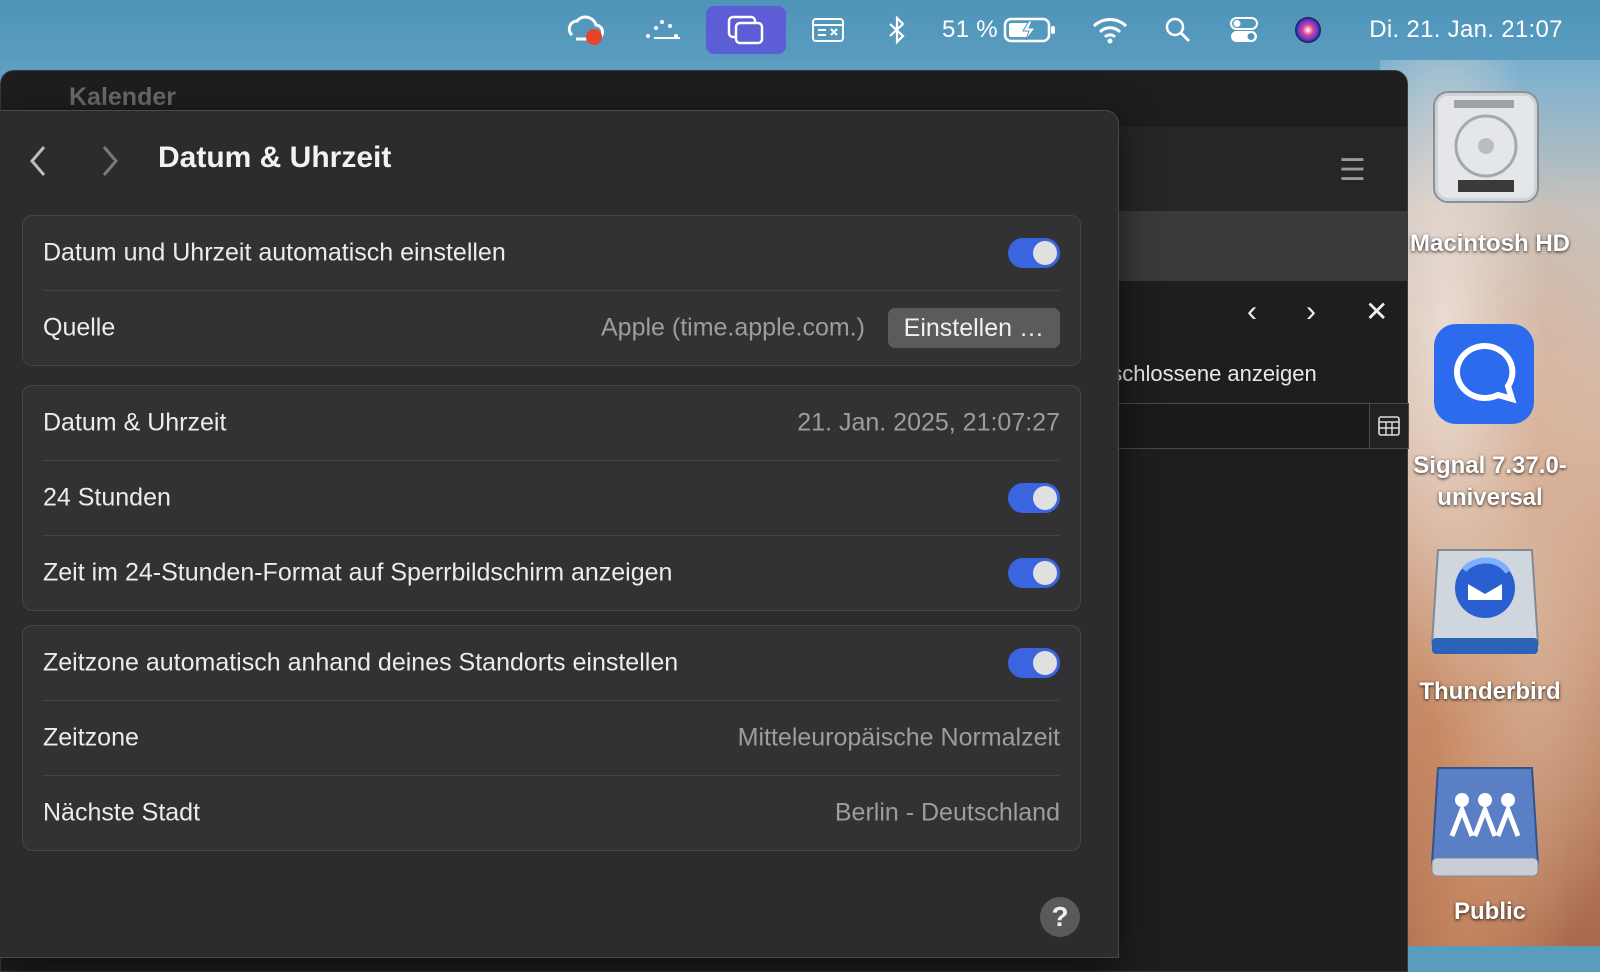 This screenshot has width=1600, height=972. I want to click on show-completed-fragment: eschlossene anzeigen, so click(1208, 374).